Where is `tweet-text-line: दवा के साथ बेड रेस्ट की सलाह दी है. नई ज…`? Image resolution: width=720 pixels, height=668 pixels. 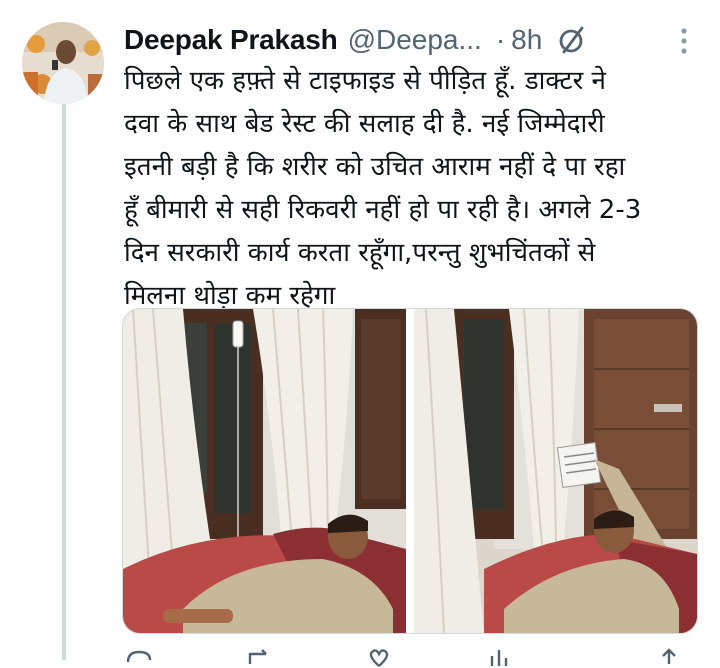
tweet-text-line: दवा के साथ बेड रेस्ट की सलाह दी है. नई ज… is located at coordinates (364, 124).